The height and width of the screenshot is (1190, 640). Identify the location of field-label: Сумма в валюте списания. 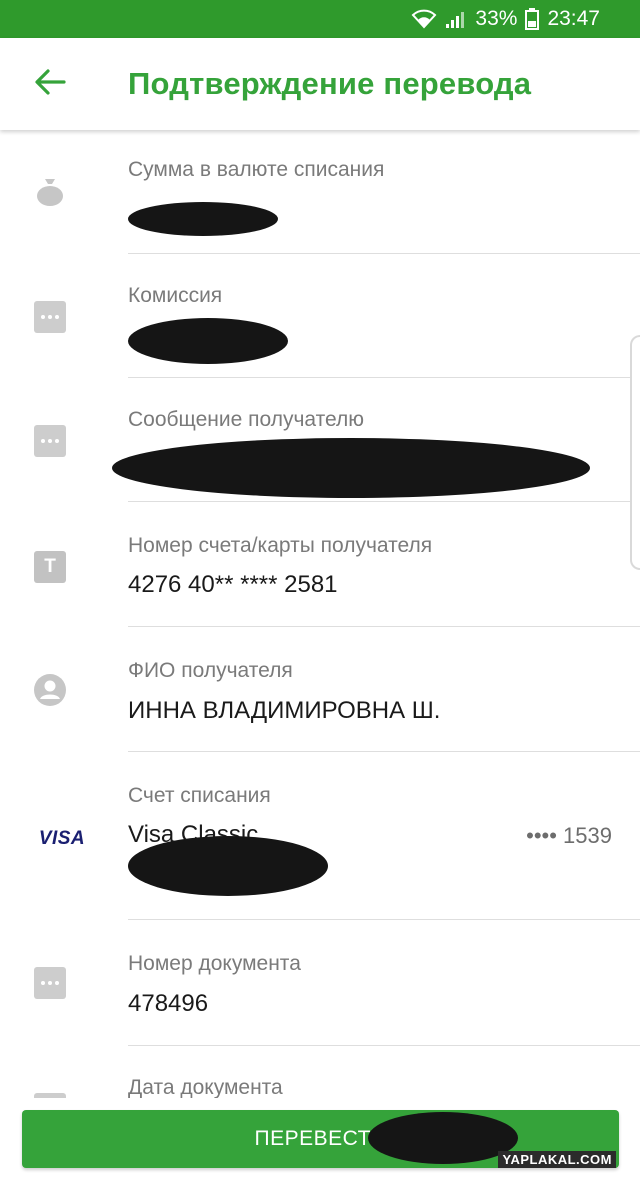
(256, 169).